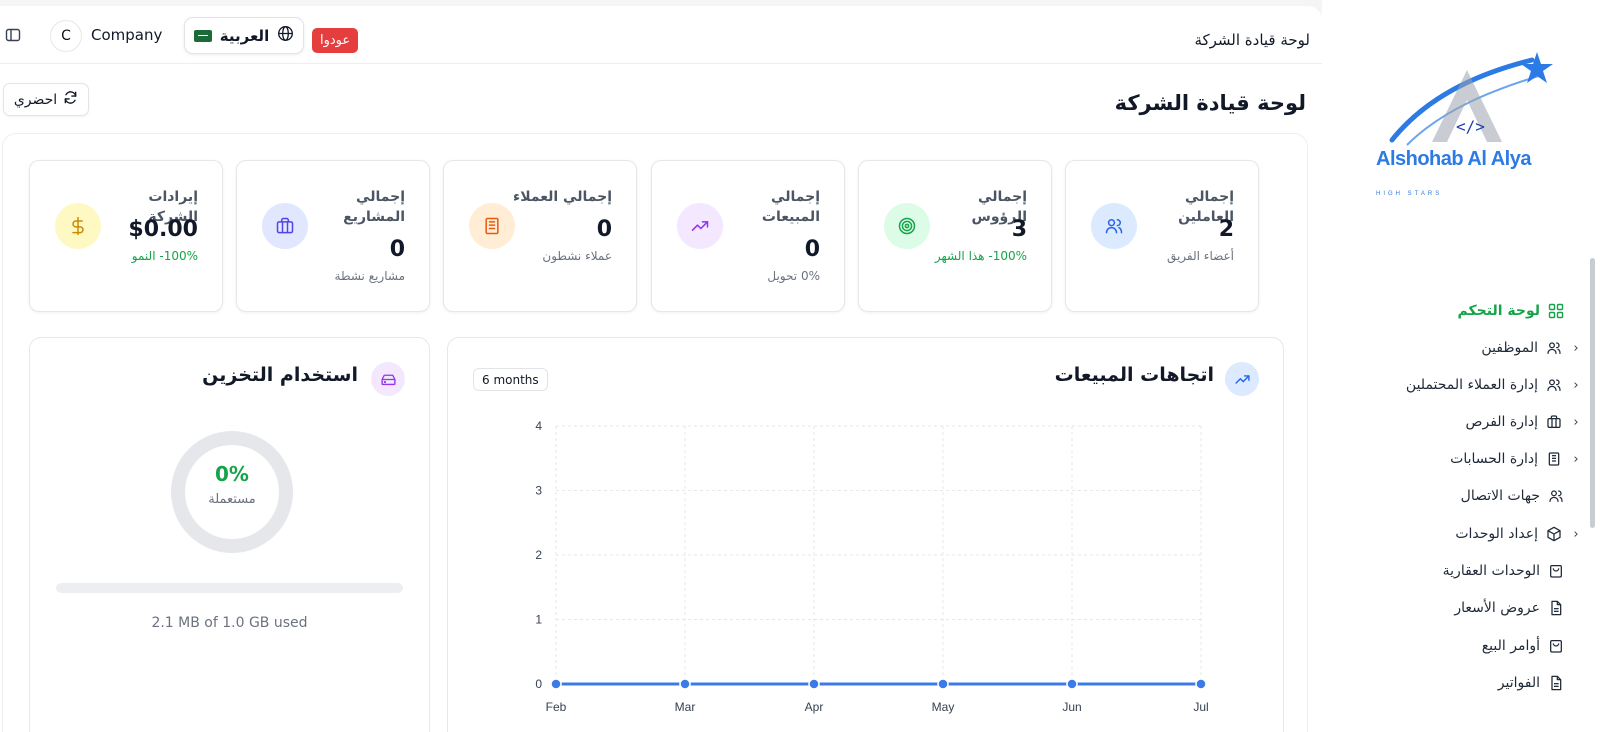 The width and height of the screenshot is (1600, 732). What do you see at coordinates (1226, 229) in the screenshot?
I see `stat-value: 2` at bounding box center [1226, 229].